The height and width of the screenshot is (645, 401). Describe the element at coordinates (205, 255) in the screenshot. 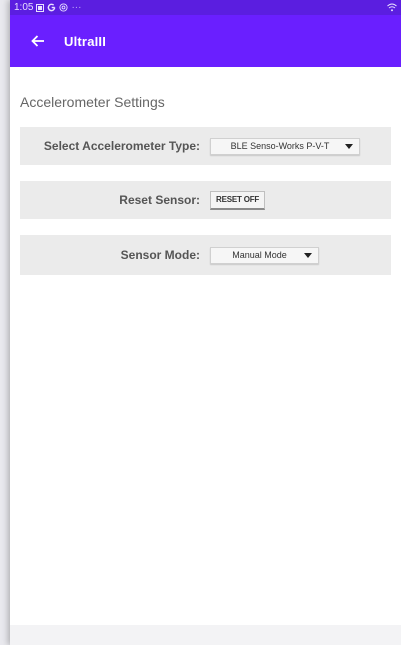

I see `sensor-mode-row: Sensor Mode: Manual Mode` at that location.